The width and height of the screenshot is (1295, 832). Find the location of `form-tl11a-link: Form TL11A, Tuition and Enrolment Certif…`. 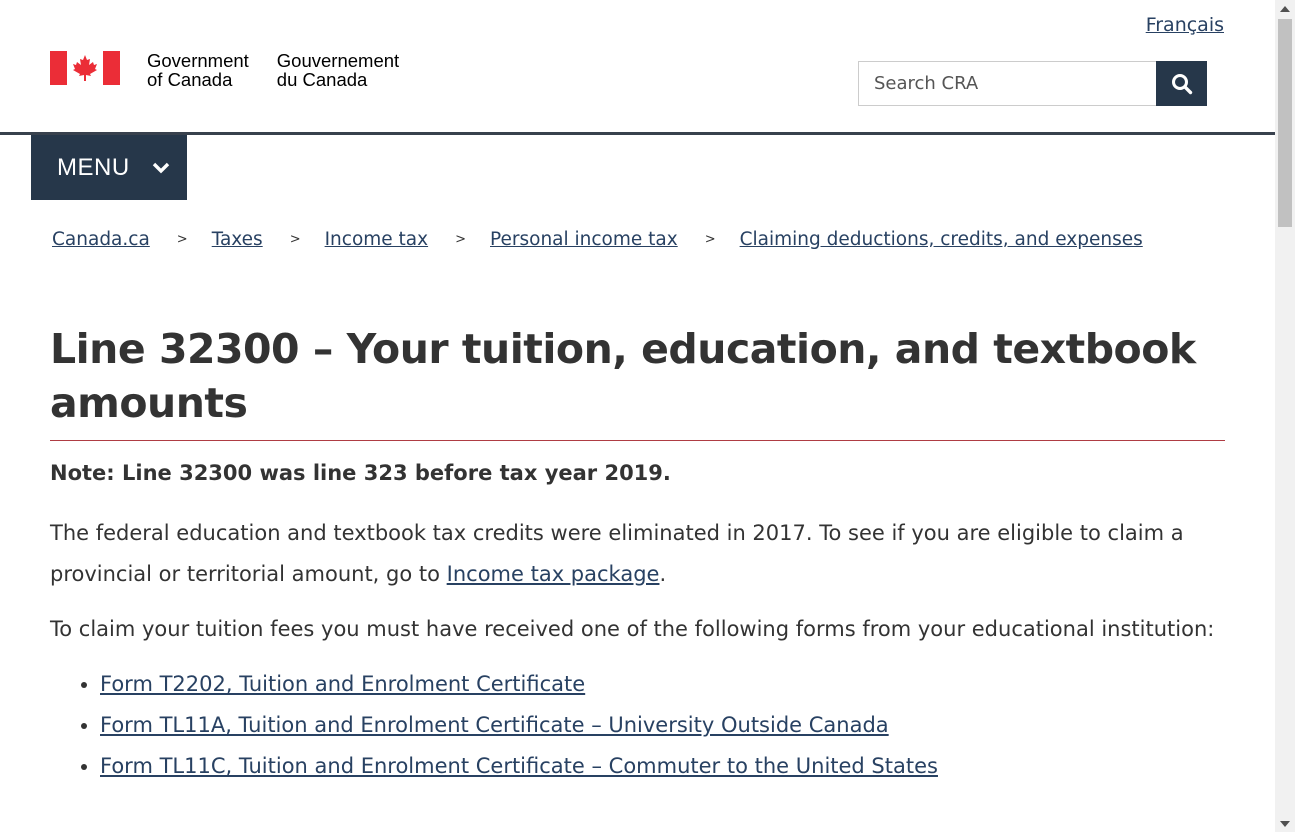

form-tl11a-link: Form TL11A, Tuition and Enrolment Certif… is located at coordinates (494, 725).